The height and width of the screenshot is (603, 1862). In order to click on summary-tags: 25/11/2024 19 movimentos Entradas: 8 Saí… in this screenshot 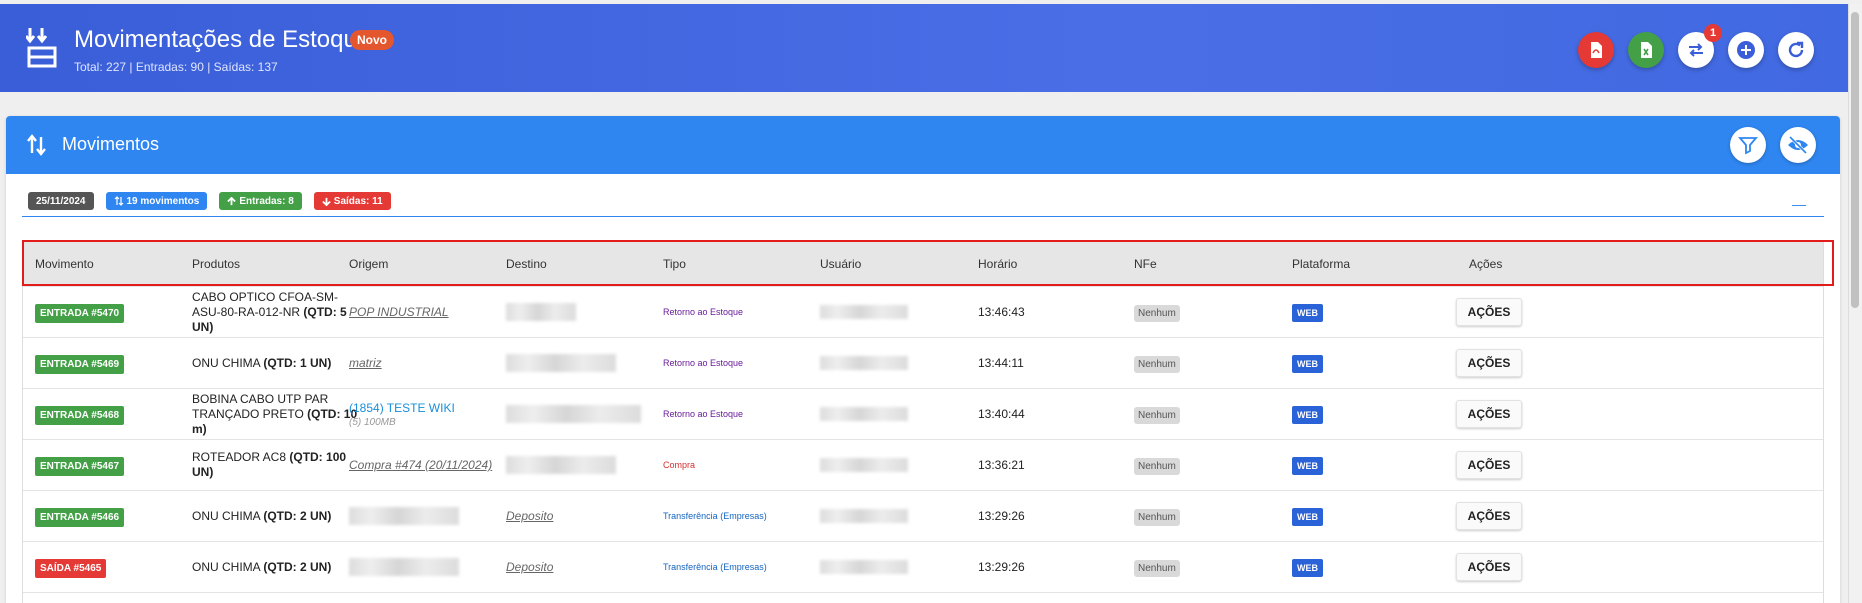, I will do `click(209, 201)`.